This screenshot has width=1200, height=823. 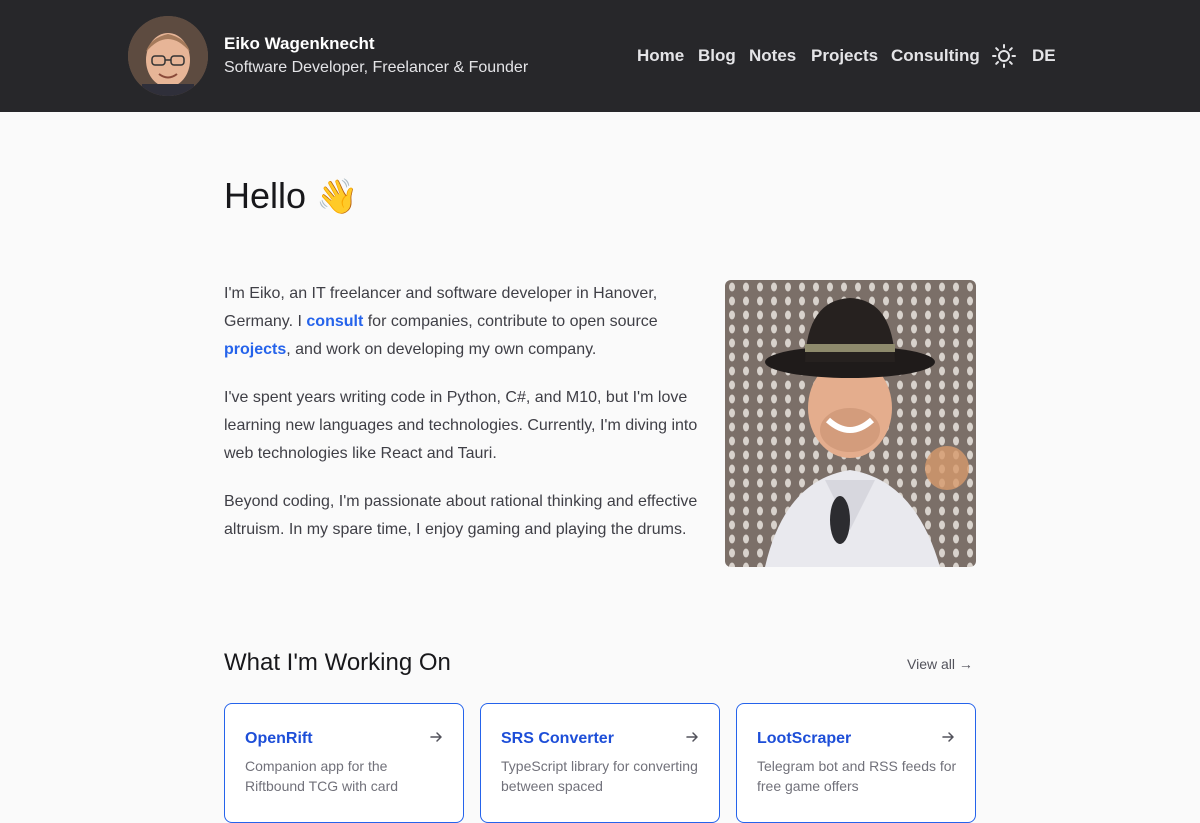 What do you see at coordinates (255, 349) in the screenshot?
I see `projects-link: projects` at bounding box center [255, 349].